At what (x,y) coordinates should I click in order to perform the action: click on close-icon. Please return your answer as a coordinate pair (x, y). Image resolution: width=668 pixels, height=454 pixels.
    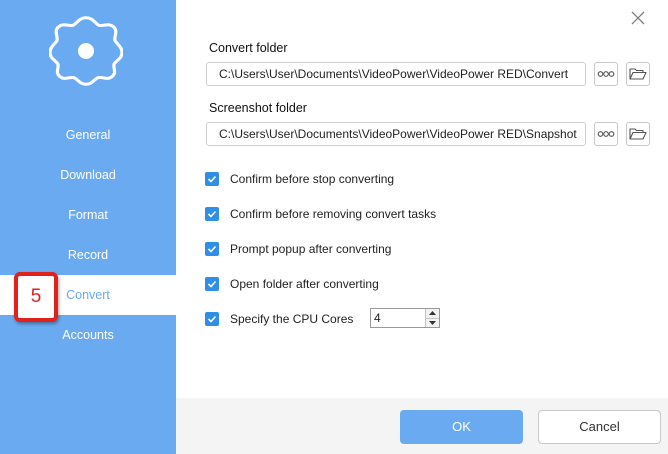
    Looking at the image, I should click on (638, 18).